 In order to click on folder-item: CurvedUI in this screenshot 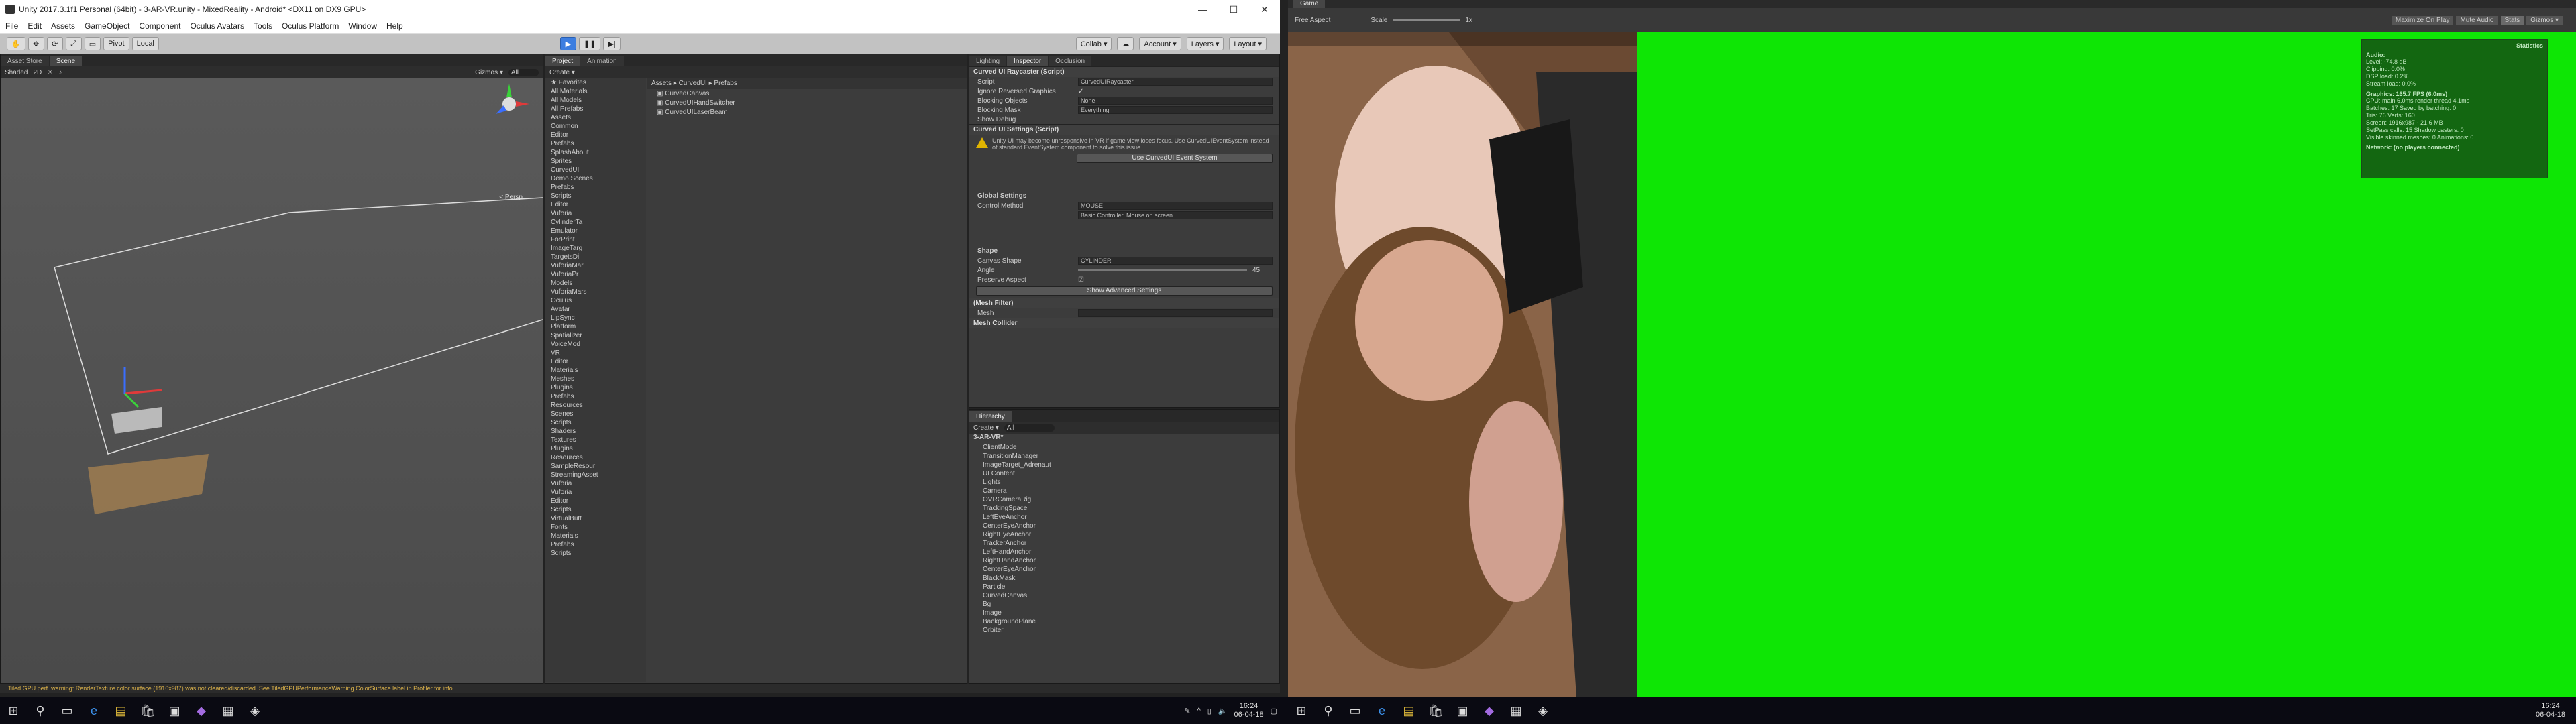, I will do `click(595, 170)`.